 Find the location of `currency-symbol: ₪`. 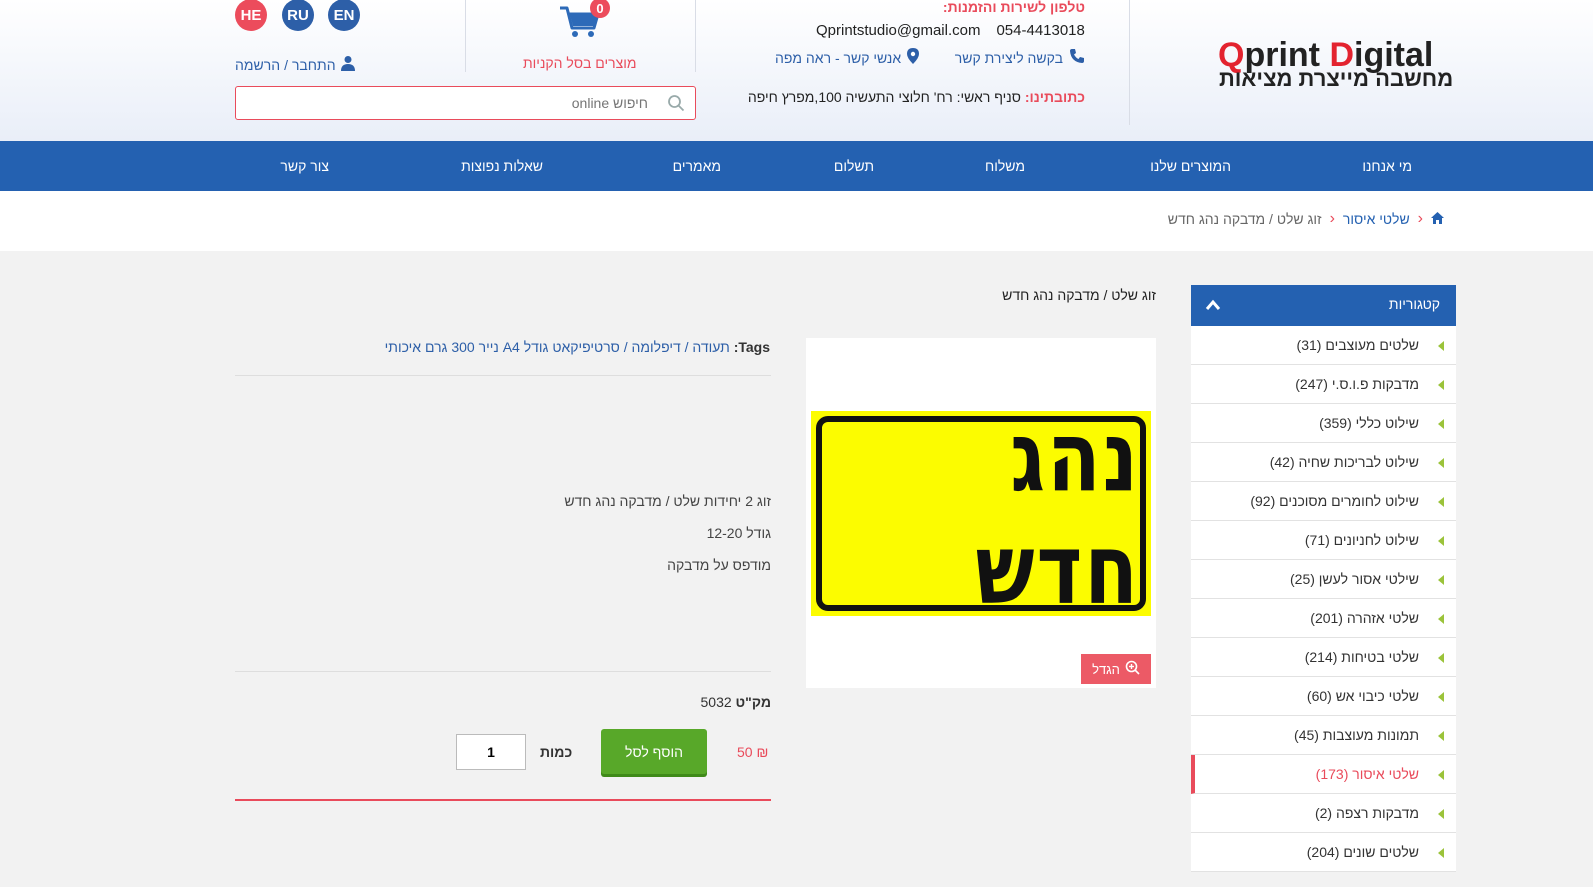

currency-symbol: ₪ is located at coordinates (762, 752).